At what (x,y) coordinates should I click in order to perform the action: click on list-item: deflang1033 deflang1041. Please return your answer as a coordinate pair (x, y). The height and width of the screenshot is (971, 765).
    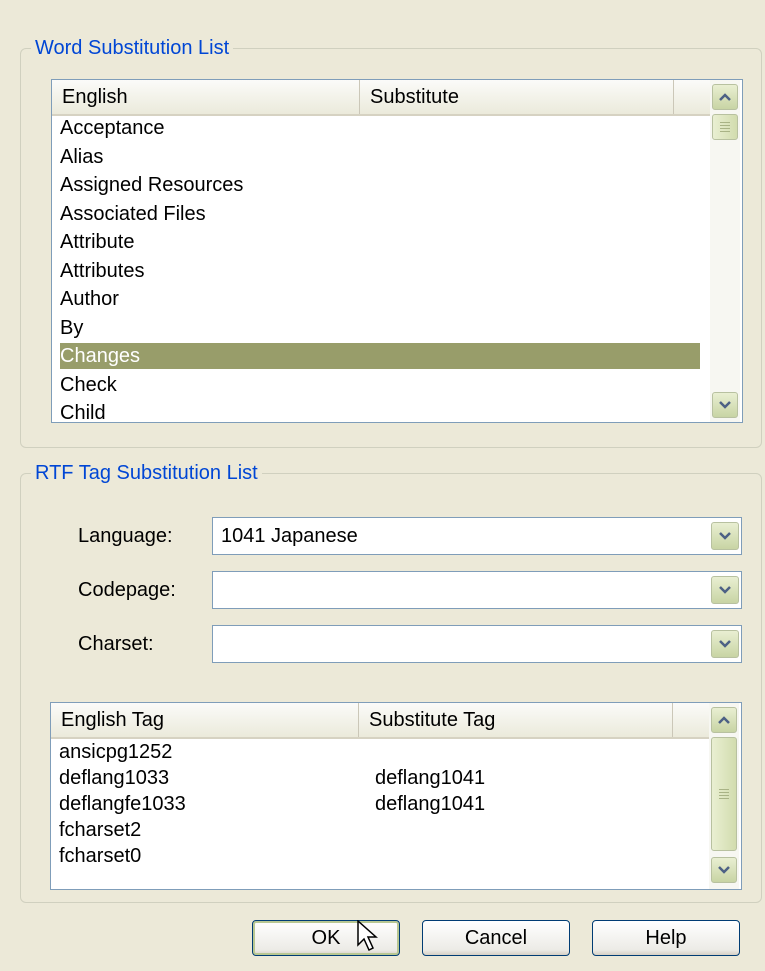
    Looking at the image, I should click on (379, 778).